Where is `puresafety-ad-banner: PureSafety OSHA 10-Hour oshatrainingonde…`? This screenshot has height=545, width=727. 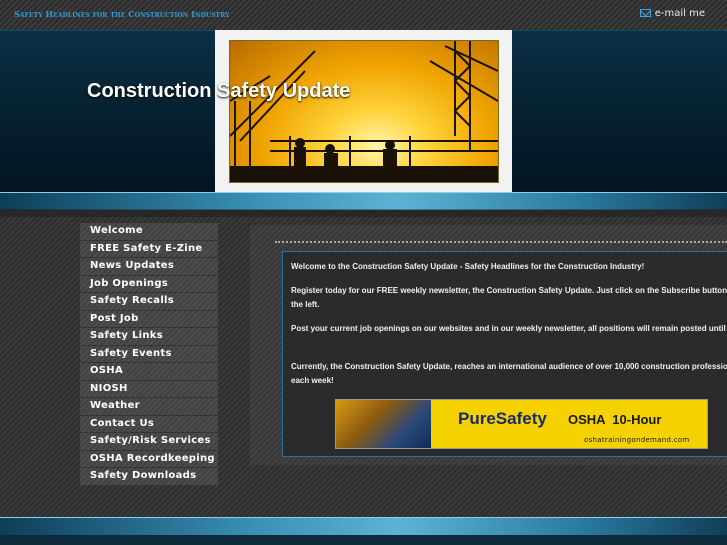
puresafety-ad-banner: PureSafety OSHA 10-Hour oshatrainingonde… is located at coordinates (521, 424).